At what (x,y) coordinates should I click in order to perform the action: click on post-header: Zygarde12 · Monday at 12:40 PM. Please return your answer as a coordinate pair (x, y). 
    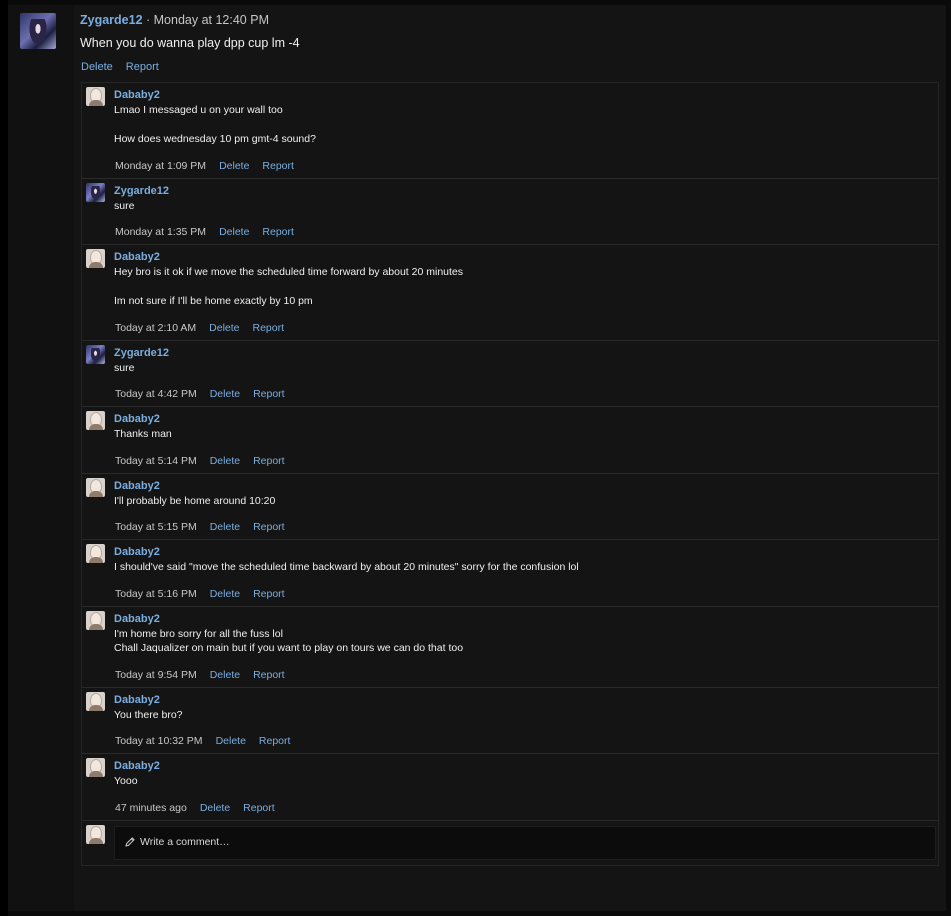
    Looking at the image, I should click on (174, 20).